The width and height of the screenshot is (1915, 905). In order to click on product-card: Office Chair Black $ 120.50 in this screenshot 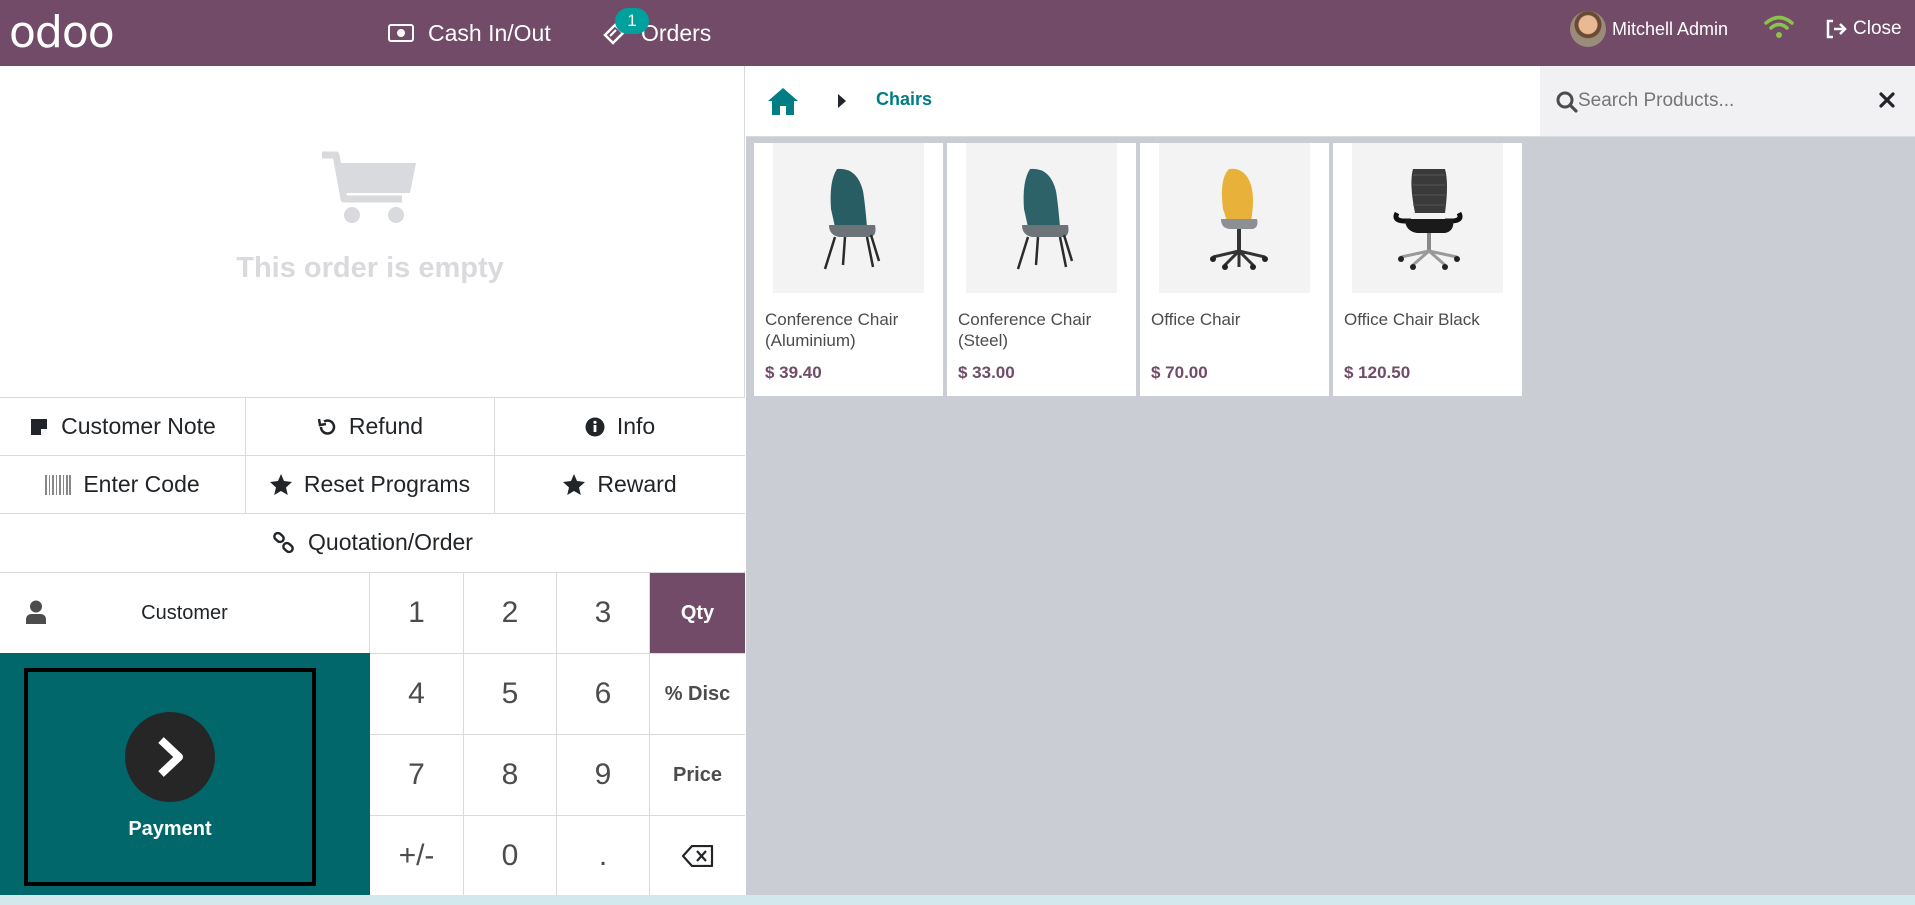, I will do `click(1427, 269)`.